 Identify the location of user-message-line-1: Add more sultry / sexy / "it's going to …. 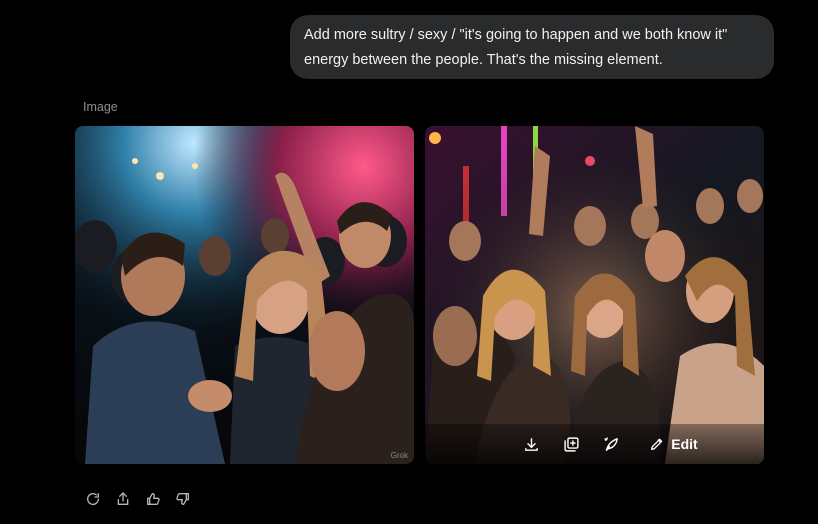
(516, 35).